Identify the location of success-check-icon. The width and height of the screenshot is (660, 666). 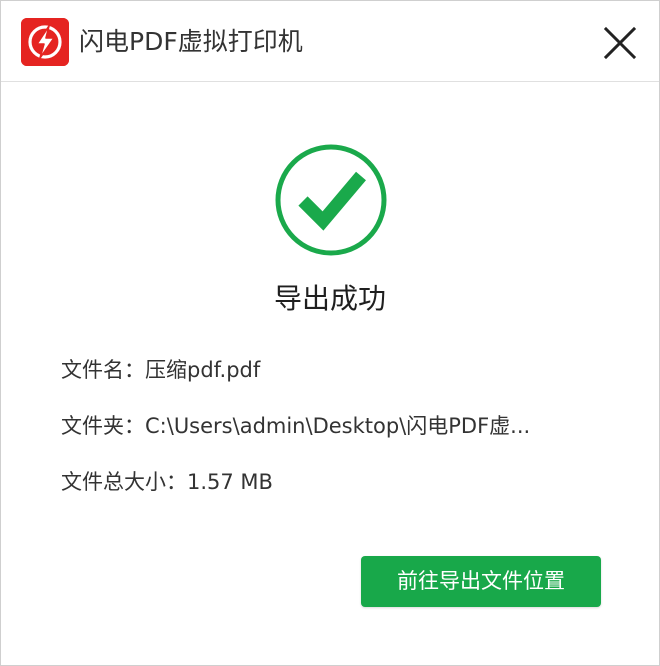
(331, 200).